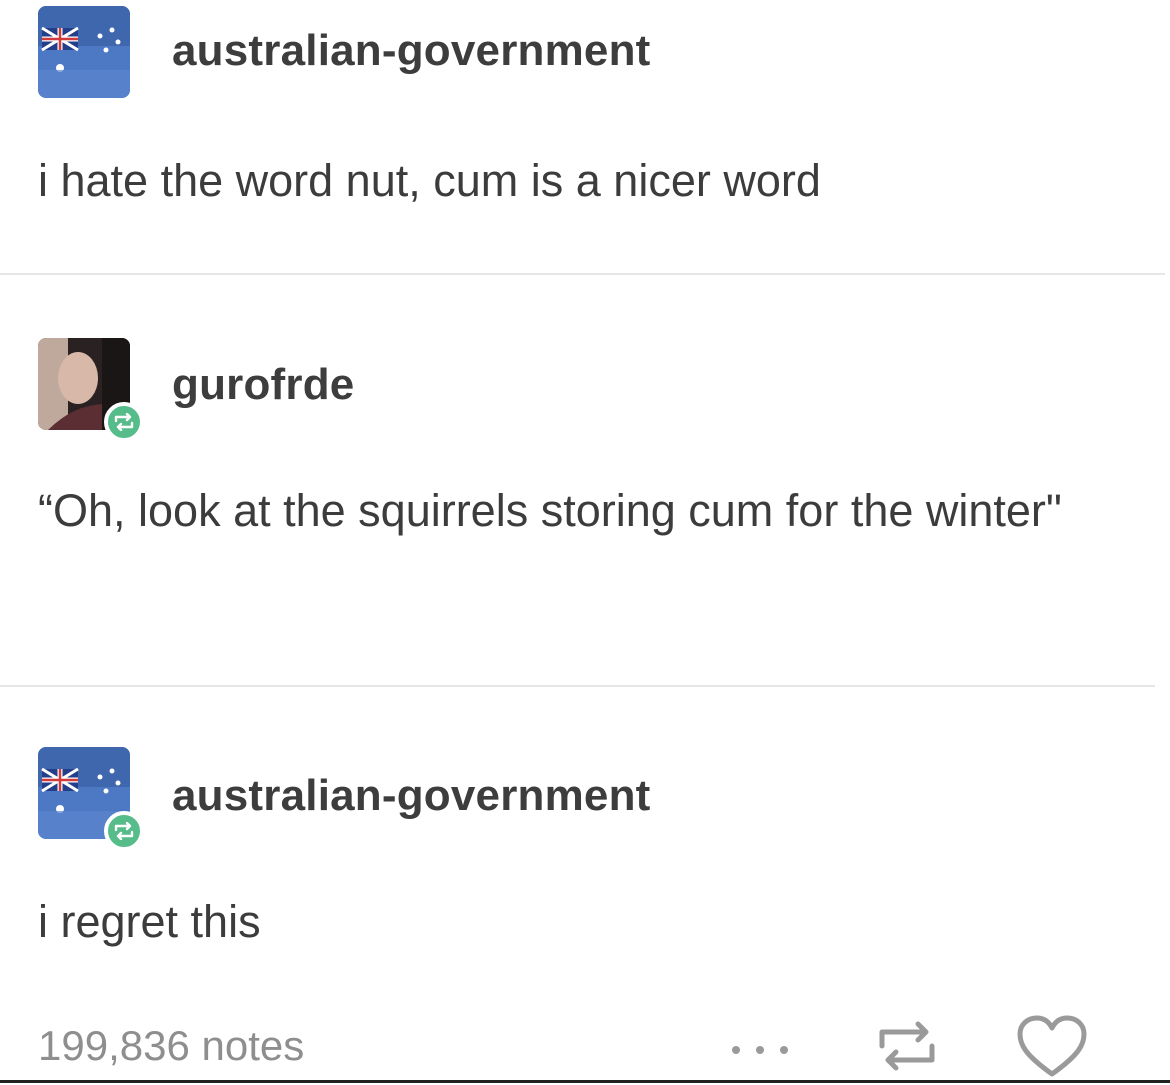 The width and height of the screenshot is (1170, 1085). Describe the element at coordinates (585, 1047) in the screenshot. I see `post-footer: 199,836 notes` at that location.